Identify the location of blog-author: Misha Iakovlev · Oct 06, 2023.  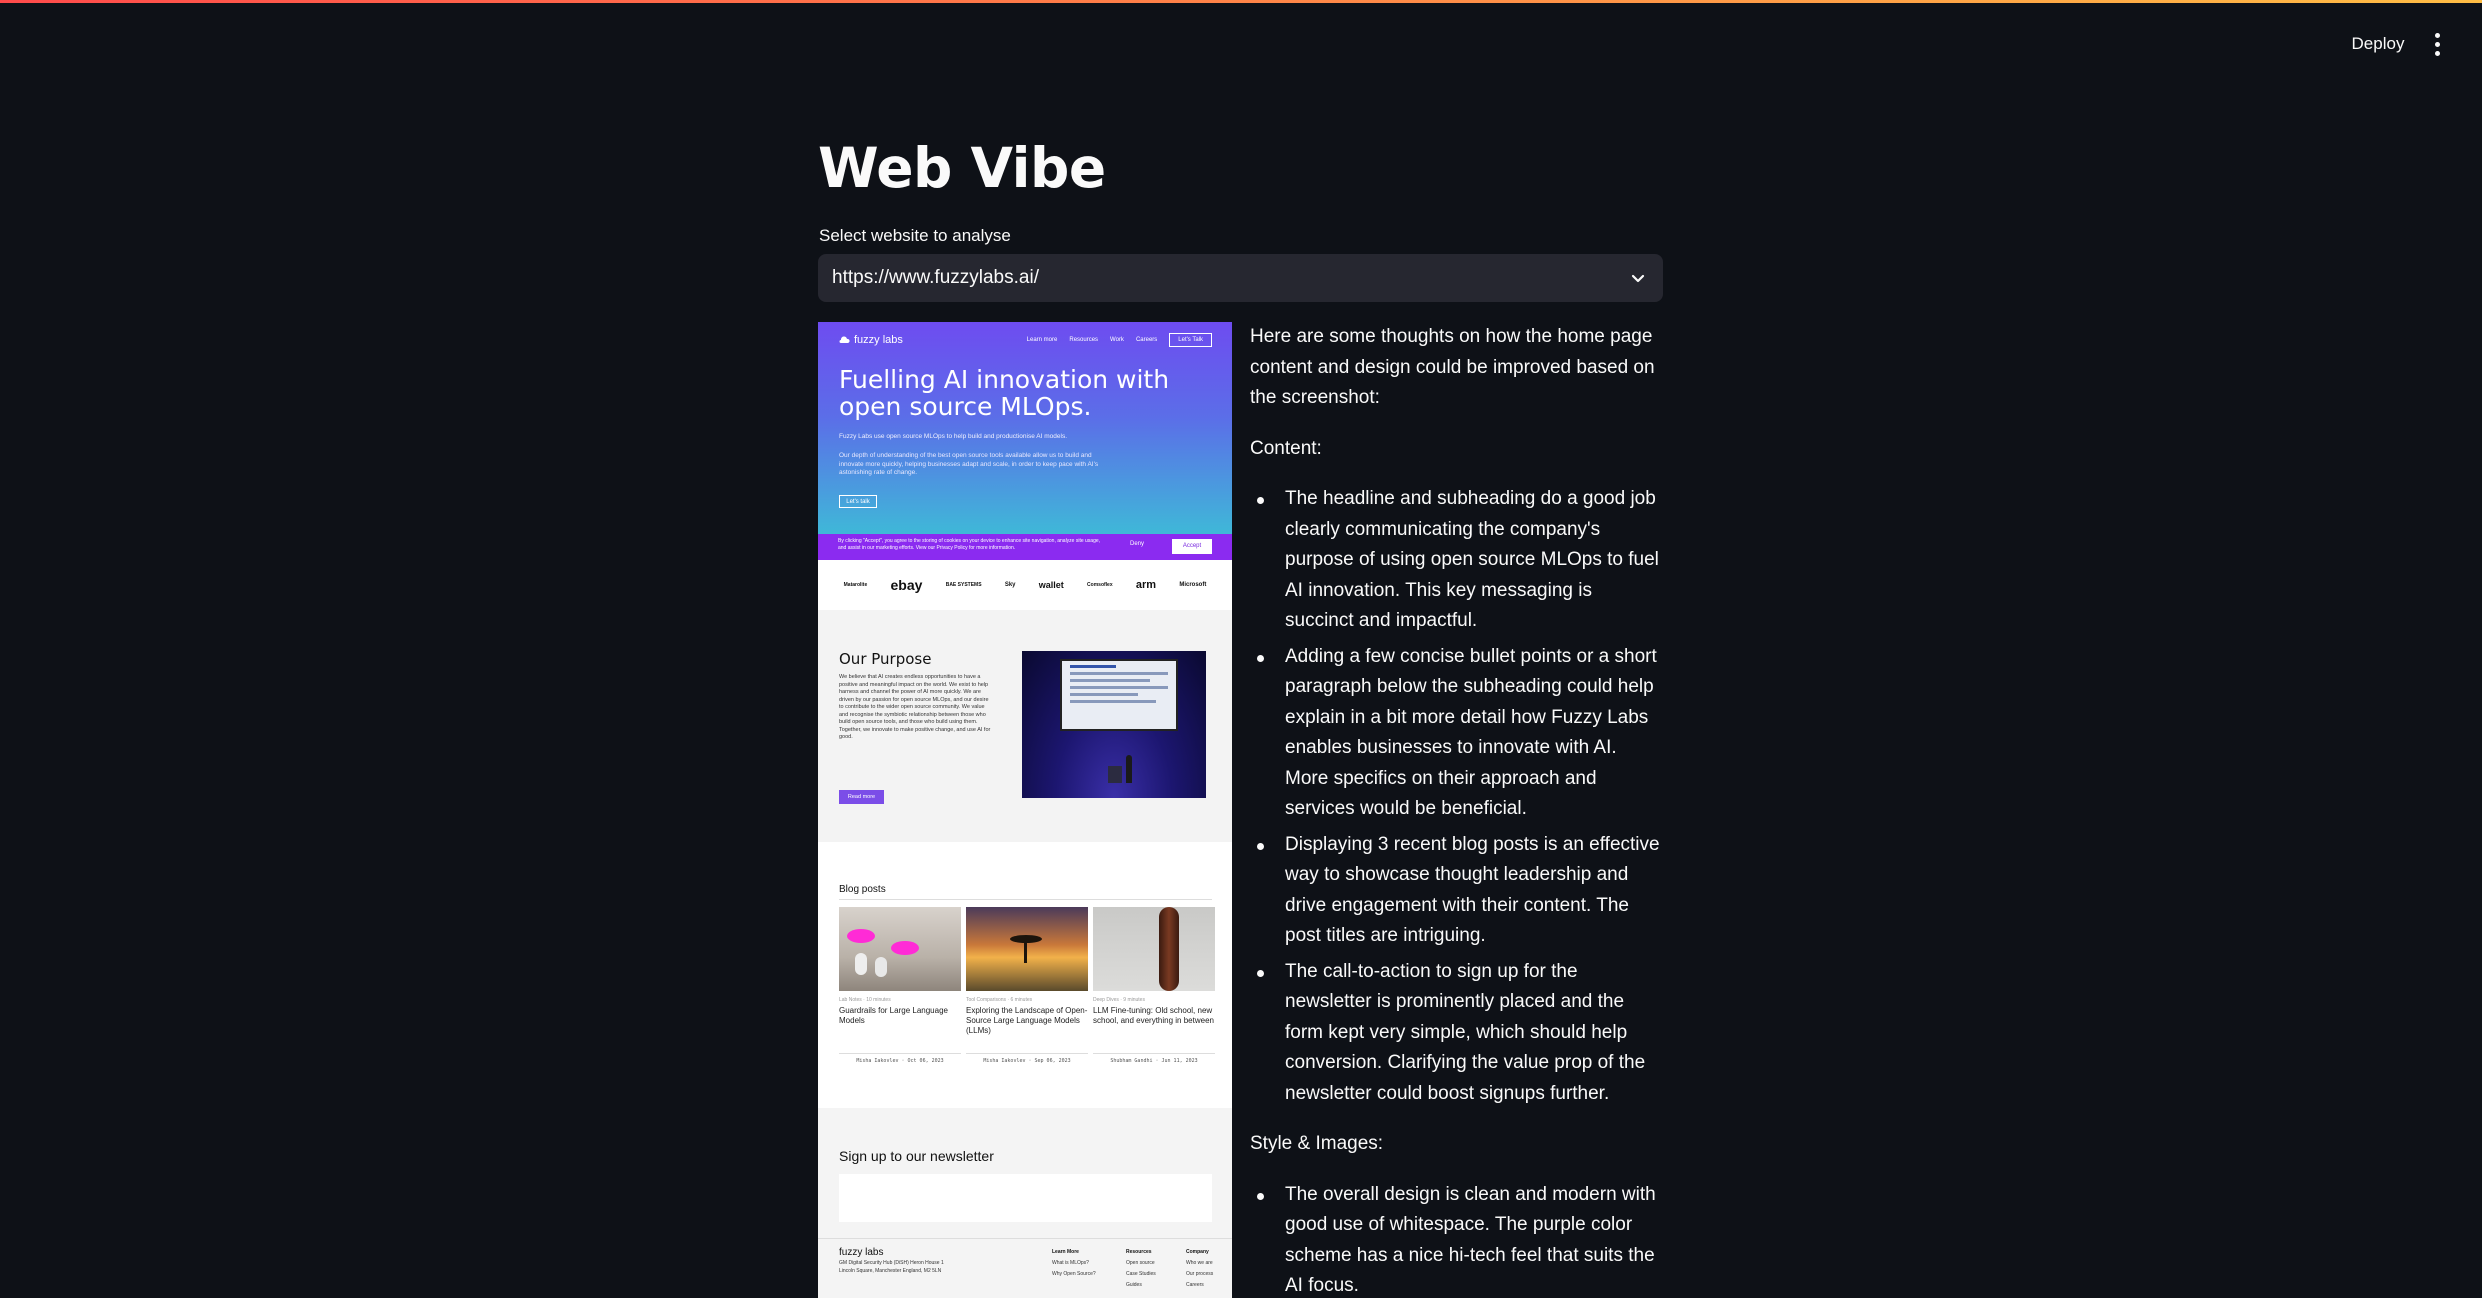
(900, 1058).